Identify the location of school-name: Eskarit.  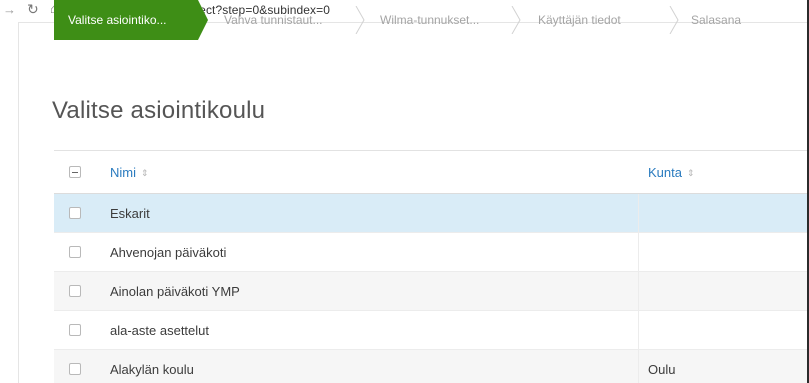
(130, 213).